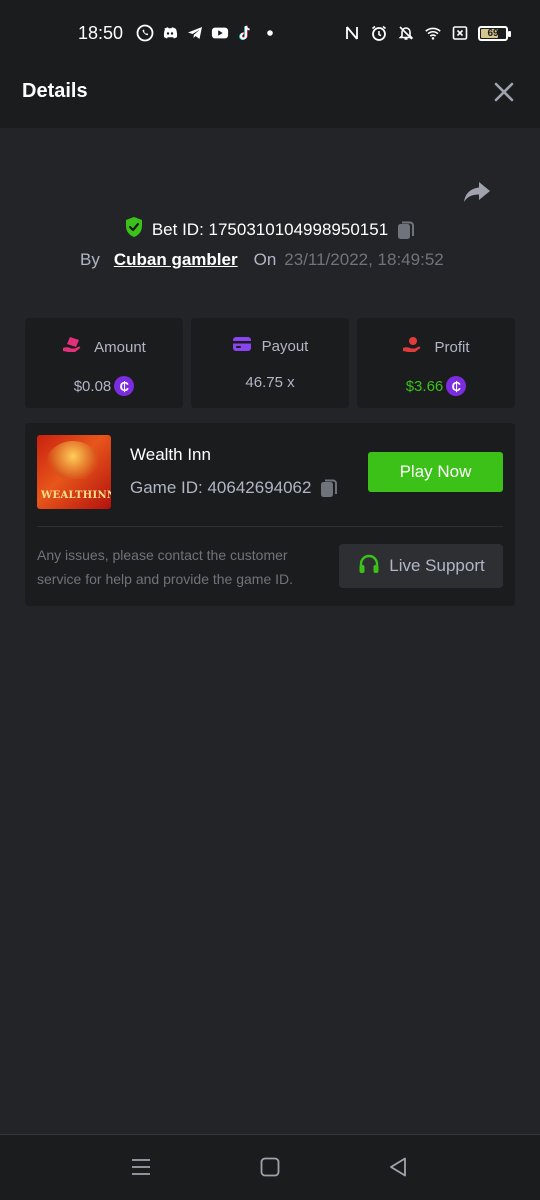 This screenshot has width=540, height=1200. Describe the element at coordinates (504, 92) in the screenshot. I see `close-icon` at that location.